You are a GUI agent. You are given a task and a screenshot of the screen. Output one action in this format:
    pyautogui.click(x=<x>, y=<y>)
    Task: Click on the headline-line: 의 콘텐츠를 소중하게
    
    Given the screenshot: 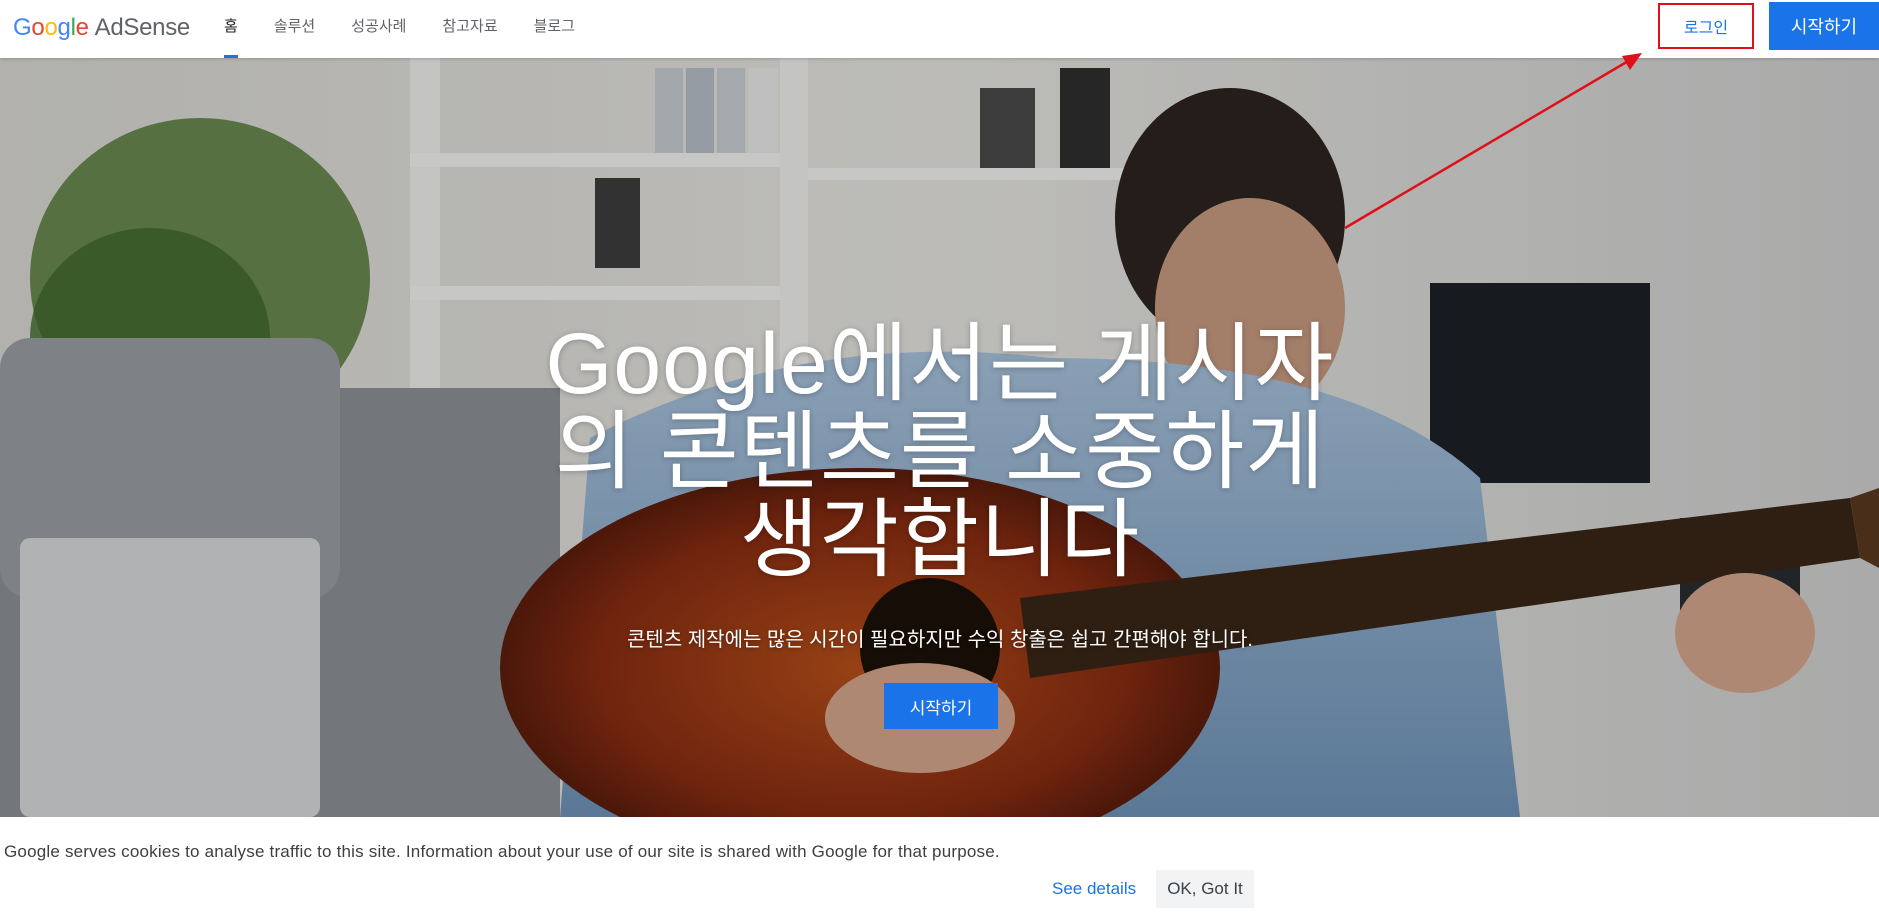 What is the action you would take?
    pyautogui.click(x=940, y=452)
    